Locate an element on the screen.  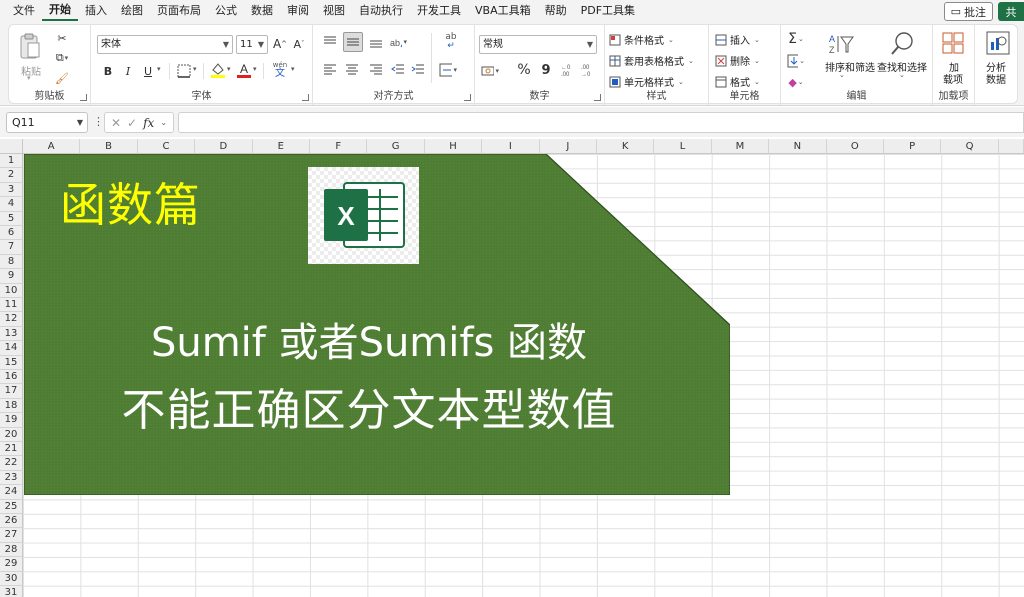
fx-dropdown-icon: ⌄ is located at coordinates (163, 122).